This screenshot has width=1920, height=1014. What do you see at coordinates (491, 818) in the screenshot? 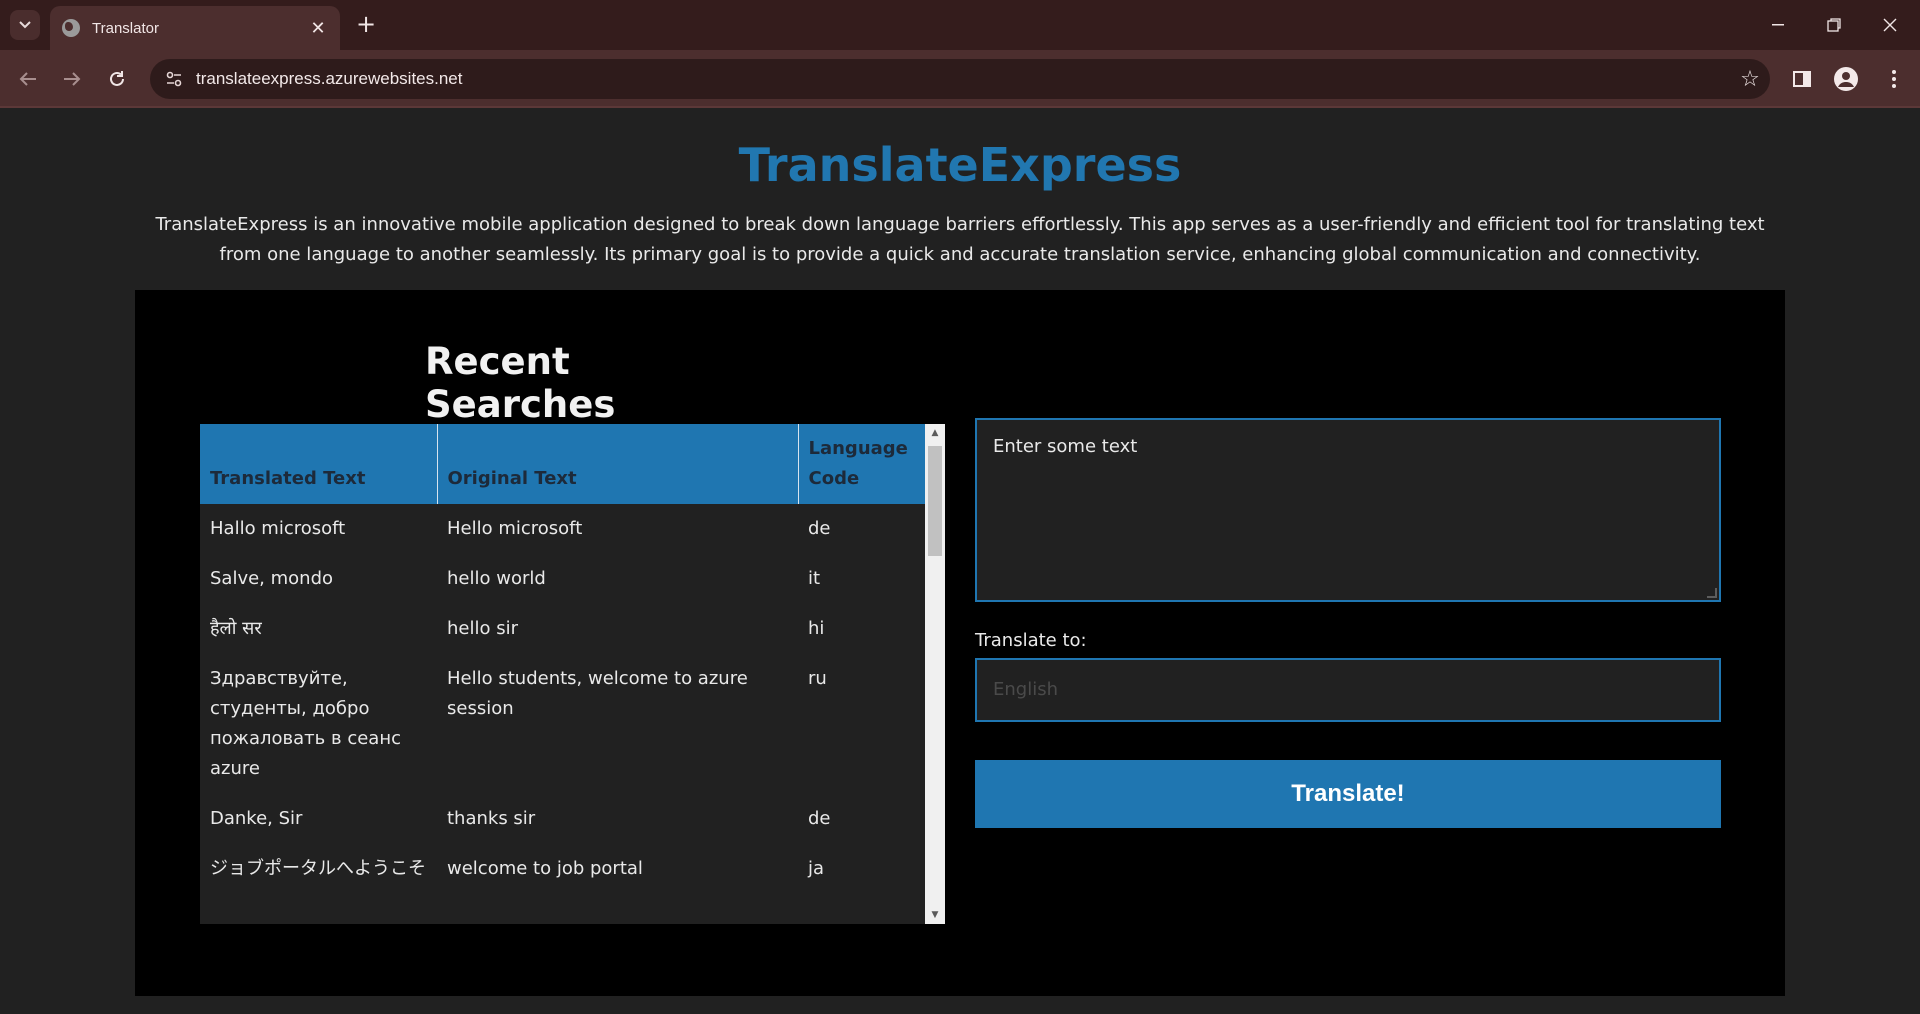
I see `original-cell: thanks sir` at bounding box center [491, 818].